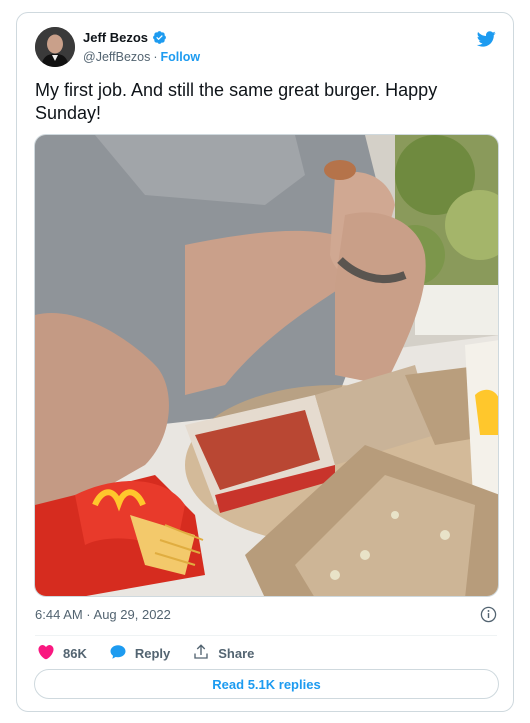 This screenshot has width=530, height=723. I want to click on author-name-row: Jeff Bezos, so click(125, 37).